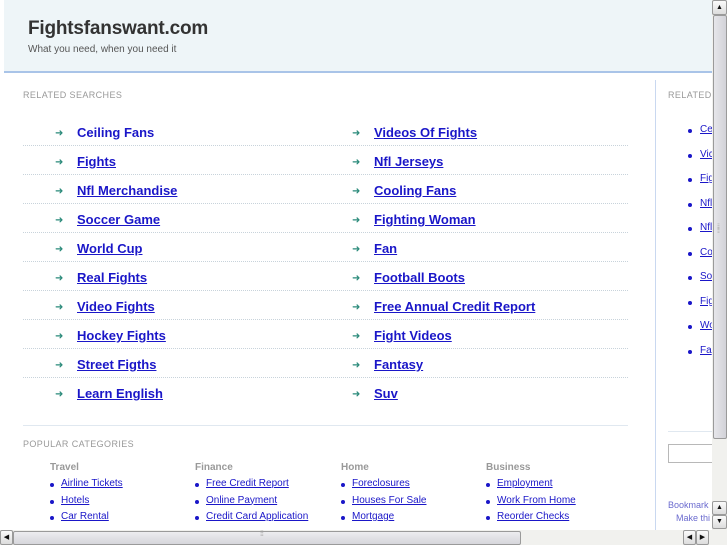  I want to click on related-search-link: World Cup, so click(109, 248).